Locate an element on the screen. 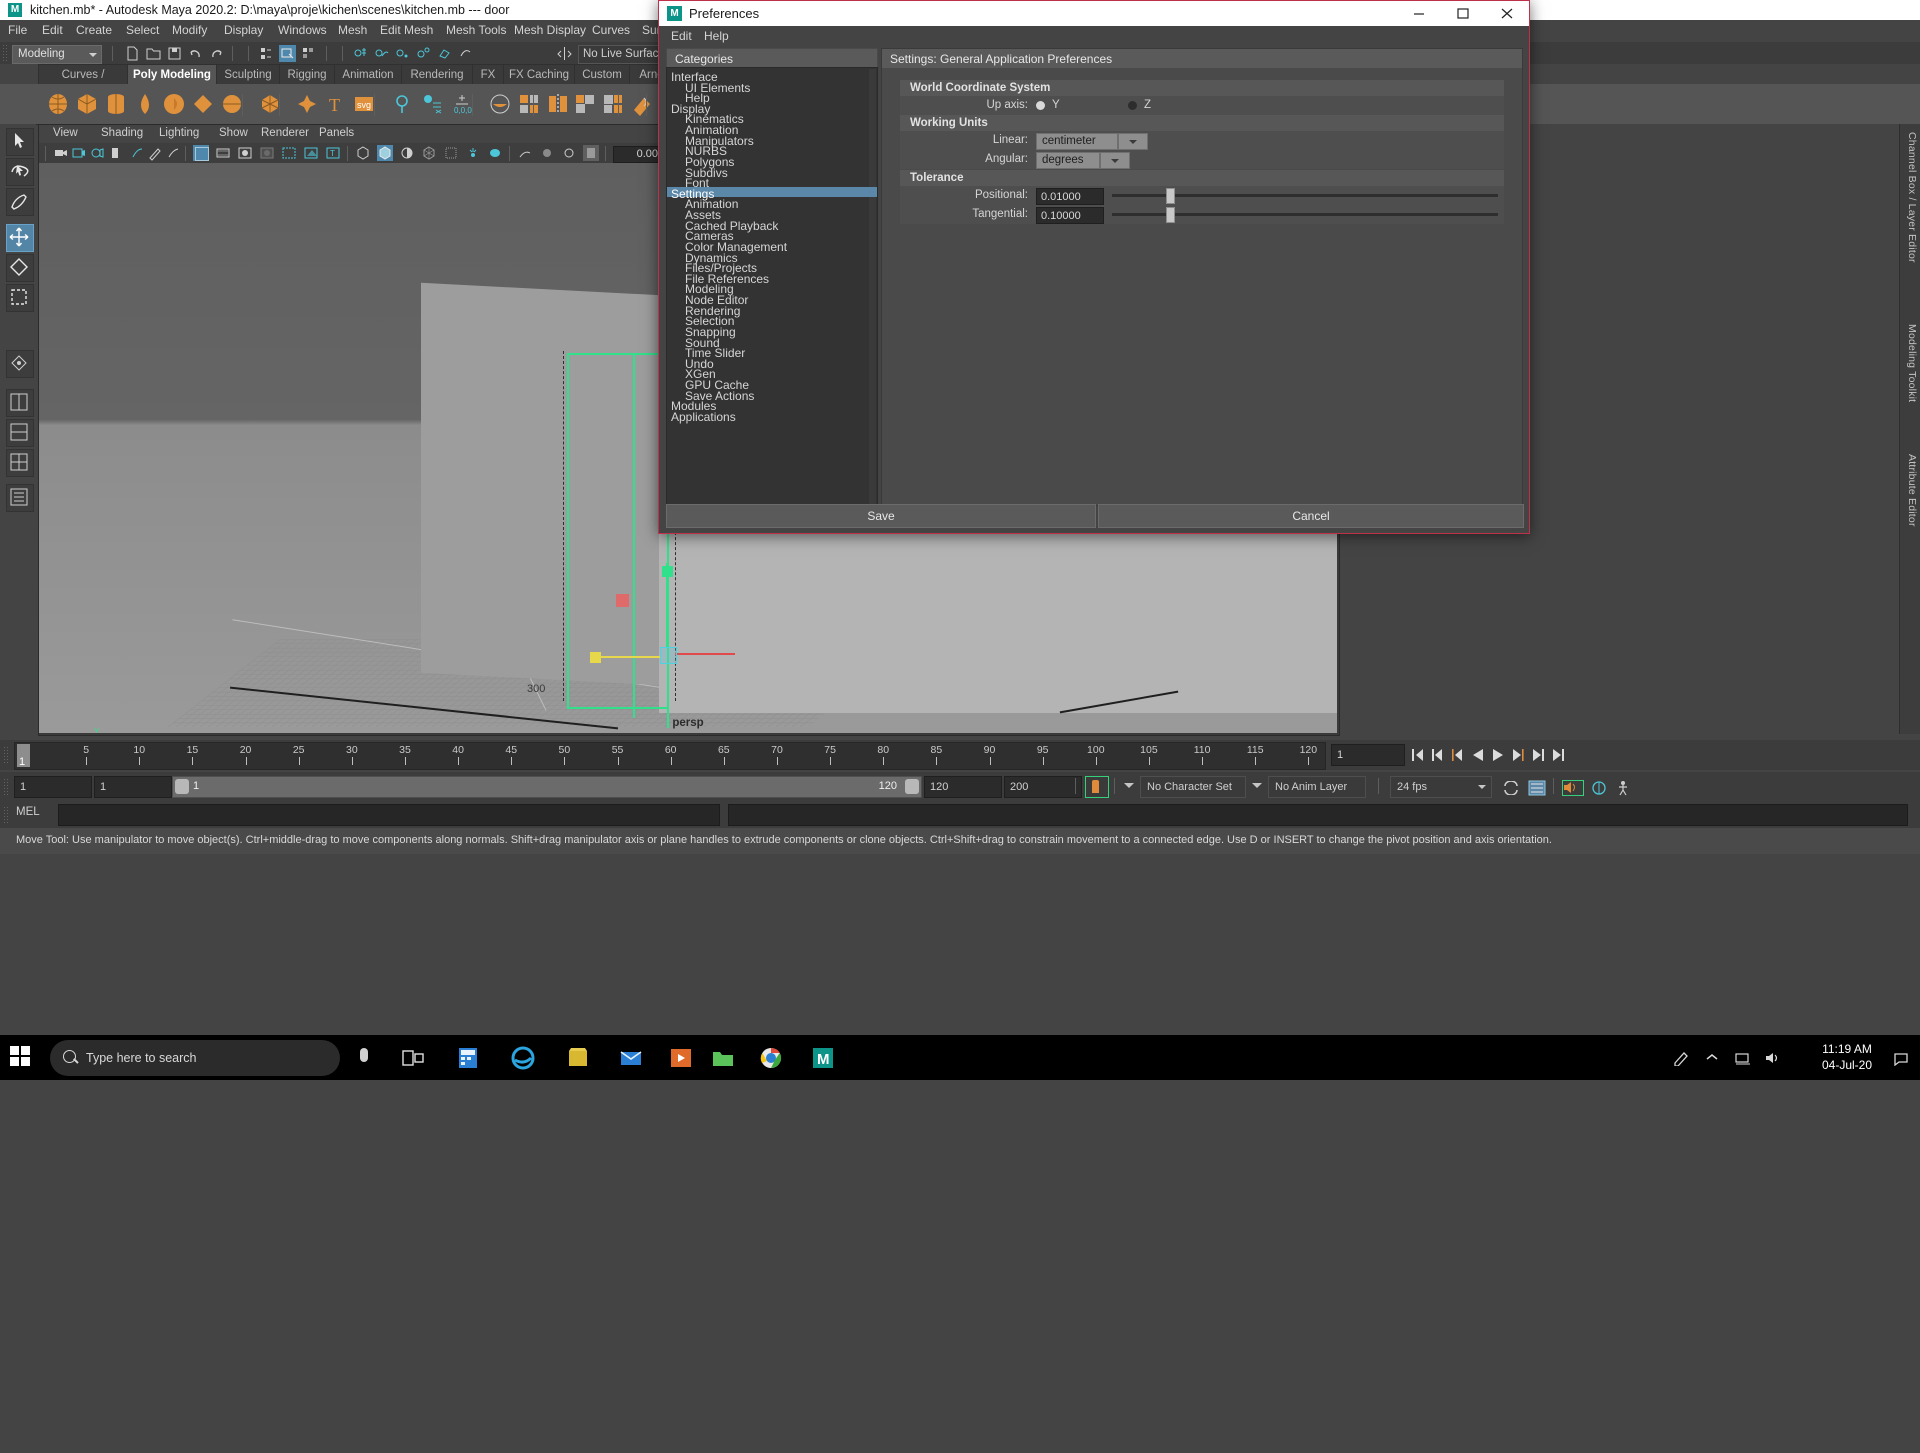 The height and width of the screenshot is (1453, 1920). live-surface-field: No Live Surface is located at coordinates (624, 54).